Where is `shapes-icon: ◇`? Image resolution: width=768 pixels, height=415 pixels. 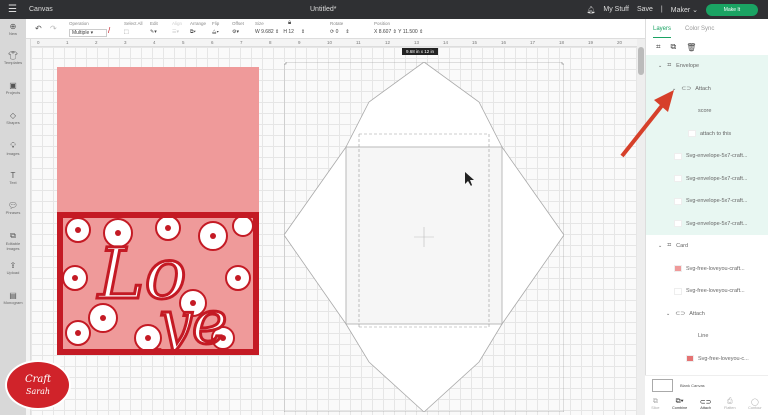
shapes-icon: ◇ is located at coordinates (13, 115).